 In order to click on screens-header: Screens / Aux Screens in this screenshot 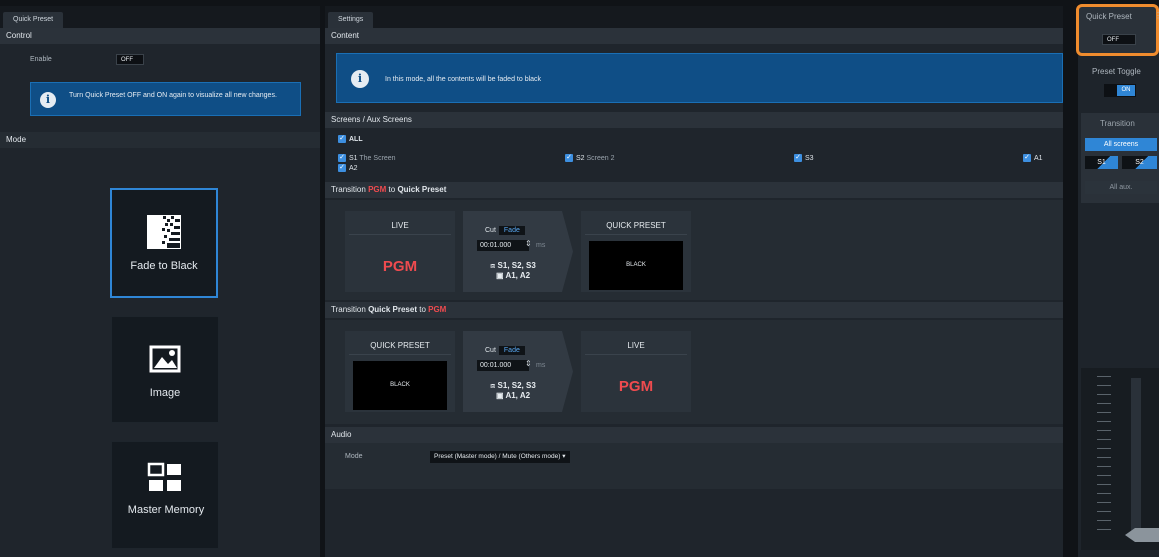, I will do `click(694, 120)`.